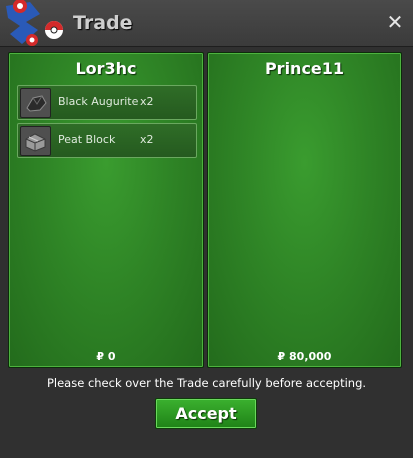 The width and height of the screenshot is (413, 458). I want to click on trade-item: Black Augurite x2, so click(107, 102).